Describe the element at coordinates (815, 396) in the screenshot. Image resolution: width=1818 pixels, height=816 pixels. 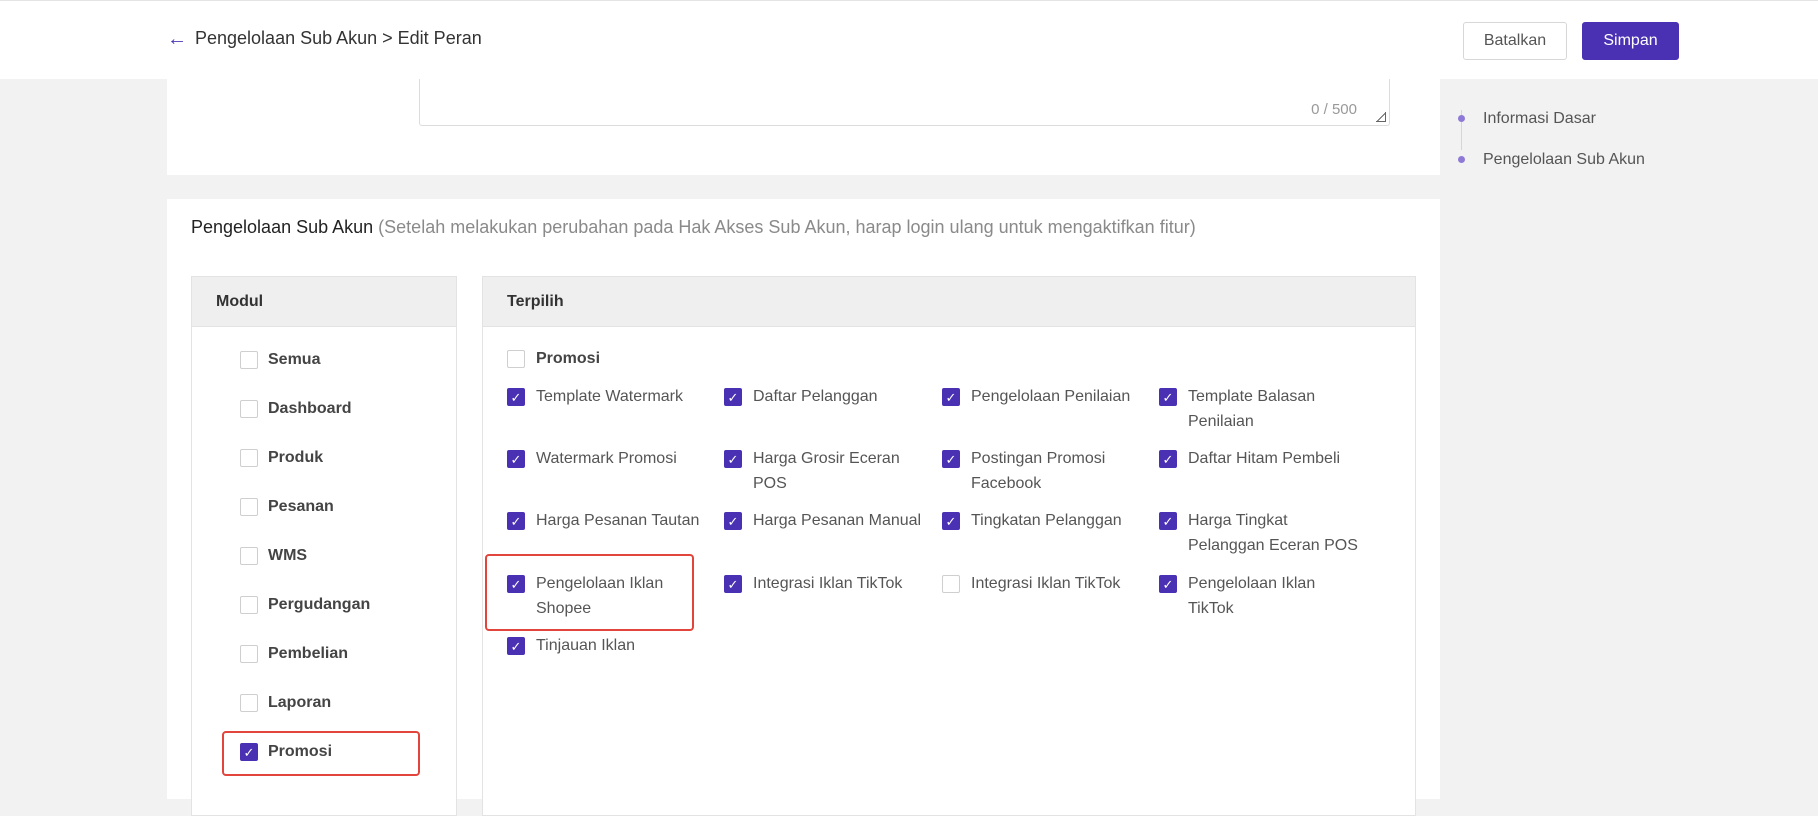
I see `permission-label: Daftar Pelanggan` at that location.